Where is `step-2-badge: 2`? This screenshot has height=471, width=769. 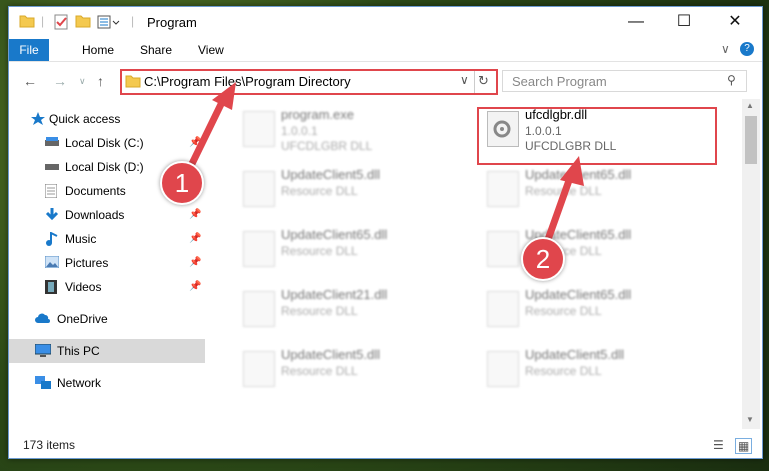 step-2-badge: 2 is located at coordinates (543, 259).